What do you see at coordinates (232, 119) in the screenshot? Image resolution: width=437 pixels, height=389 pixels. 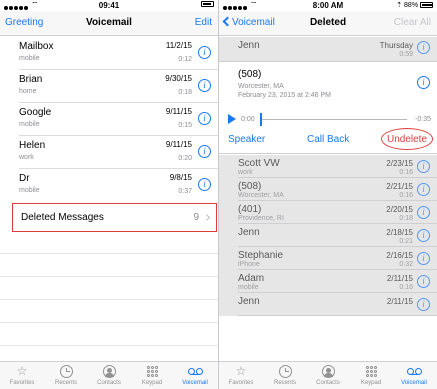 I see `play-icon` at bounding box center [232, 119].